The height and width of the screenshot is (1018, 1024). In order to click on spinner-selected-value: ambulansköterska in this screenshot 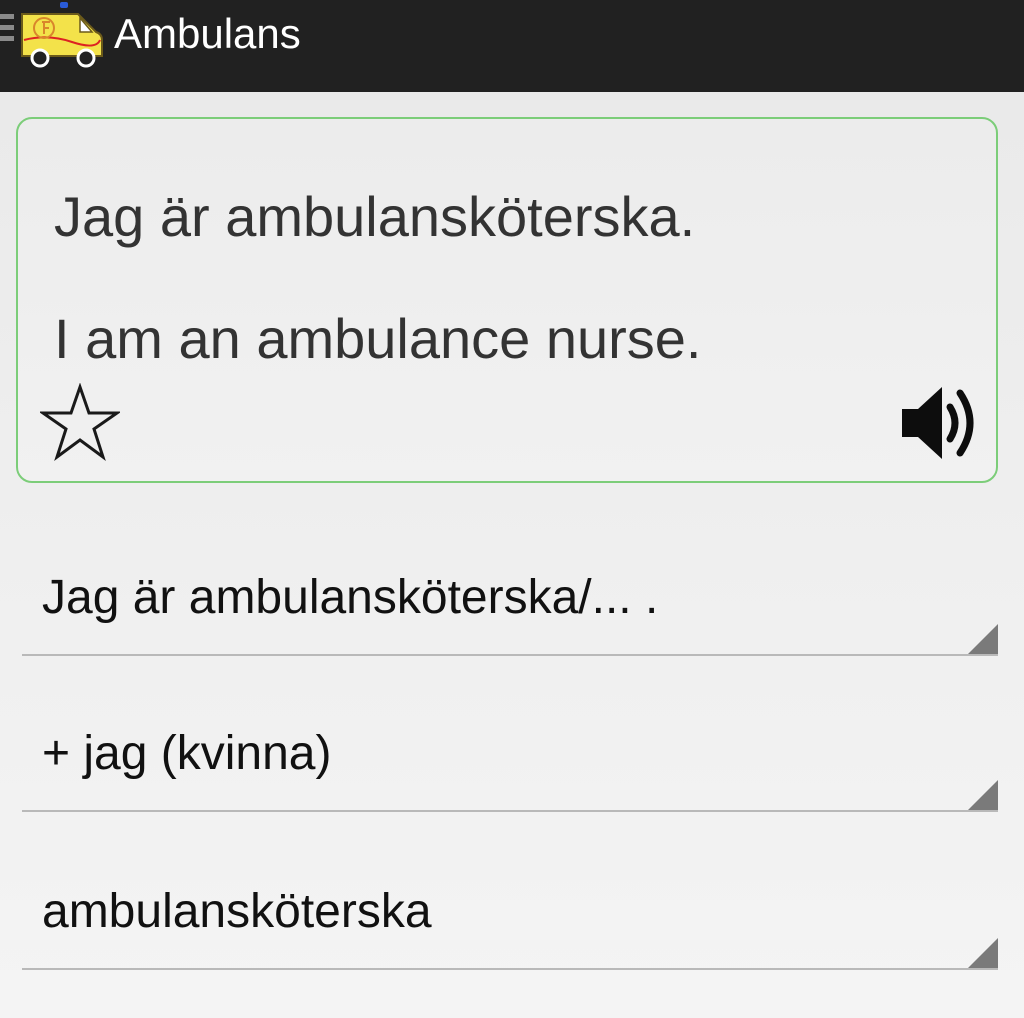, I will do `click(237, 911)`.